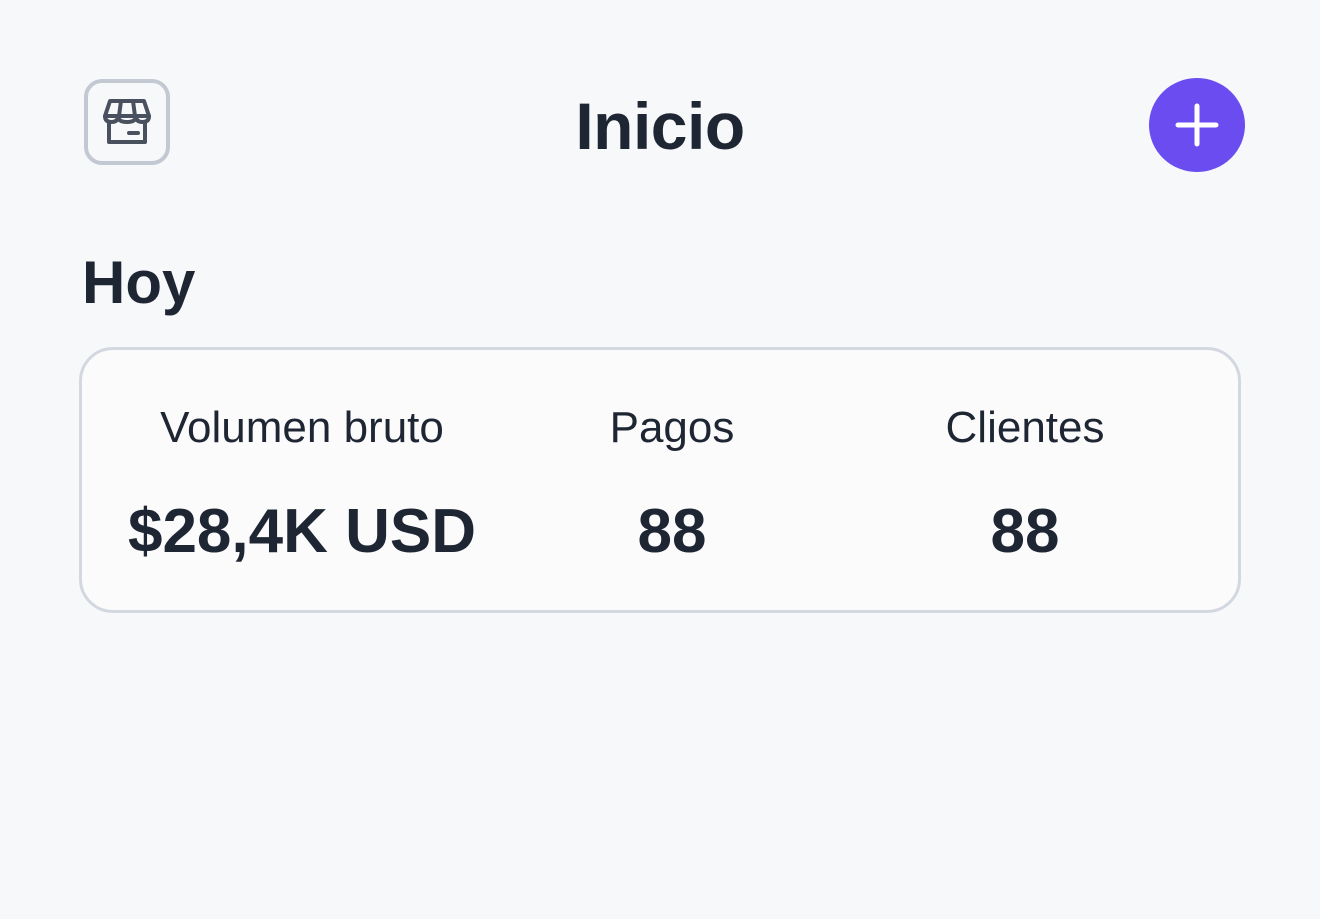 Image resolution: width=1320 pixels, height=919 pixels. I want to click on add-button, so click(1197, 125).